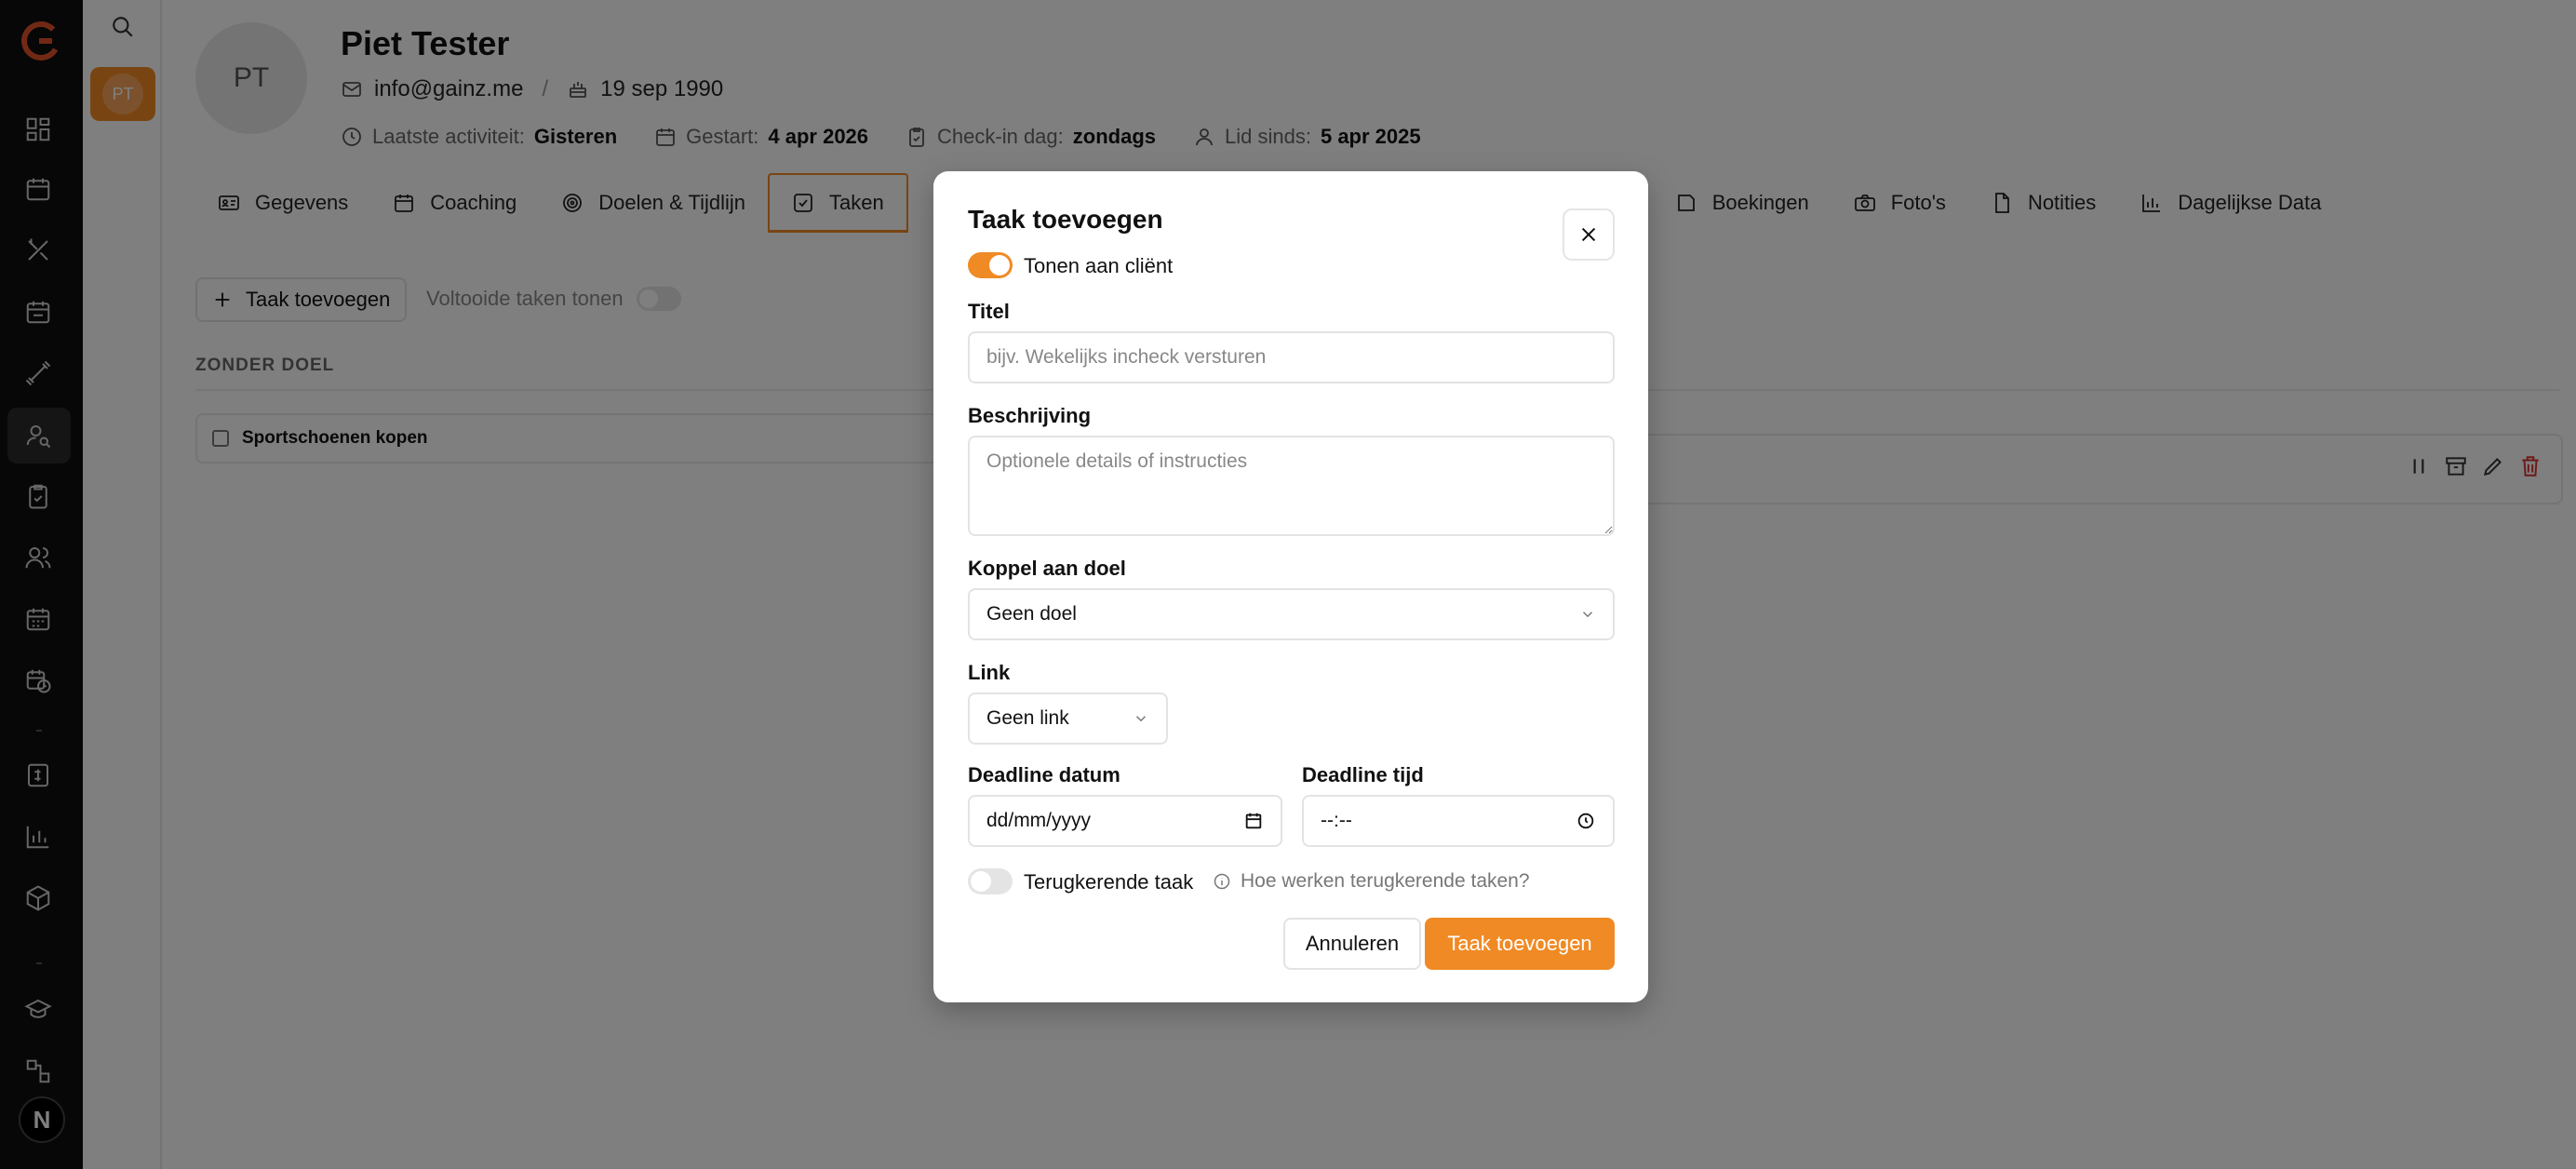  I want to click on goal-label: Koppel aan doel, so click(1047, 568).